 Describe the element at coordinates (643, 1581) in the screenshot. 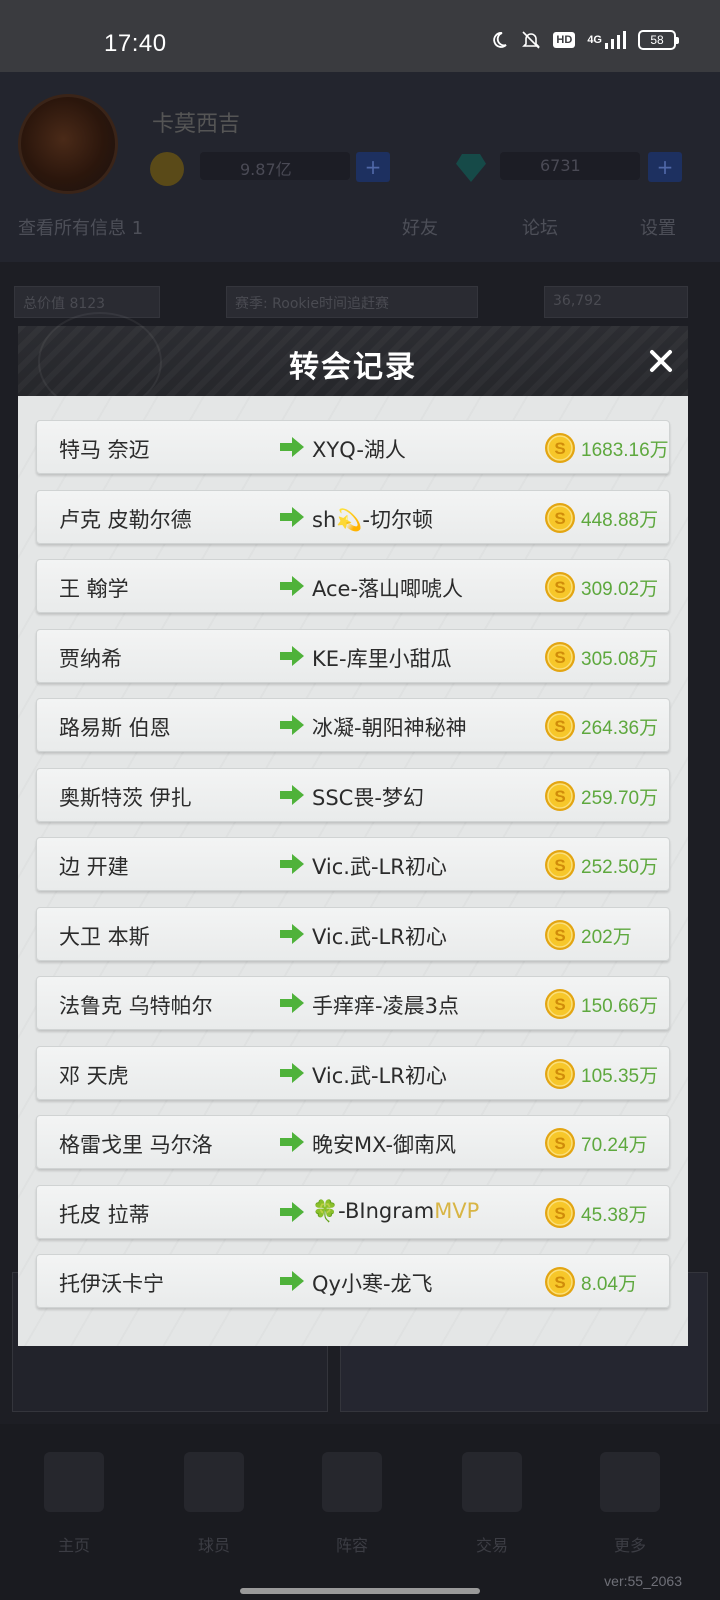

I see `version-label: ver:55_2063` at that location.